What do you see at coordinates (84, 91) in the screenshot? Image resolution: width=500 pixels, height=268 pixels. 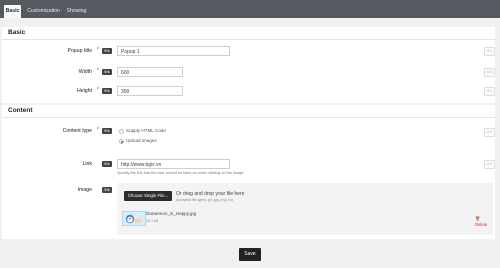 I see `height-label: Height` at bounding box center [84, 91].